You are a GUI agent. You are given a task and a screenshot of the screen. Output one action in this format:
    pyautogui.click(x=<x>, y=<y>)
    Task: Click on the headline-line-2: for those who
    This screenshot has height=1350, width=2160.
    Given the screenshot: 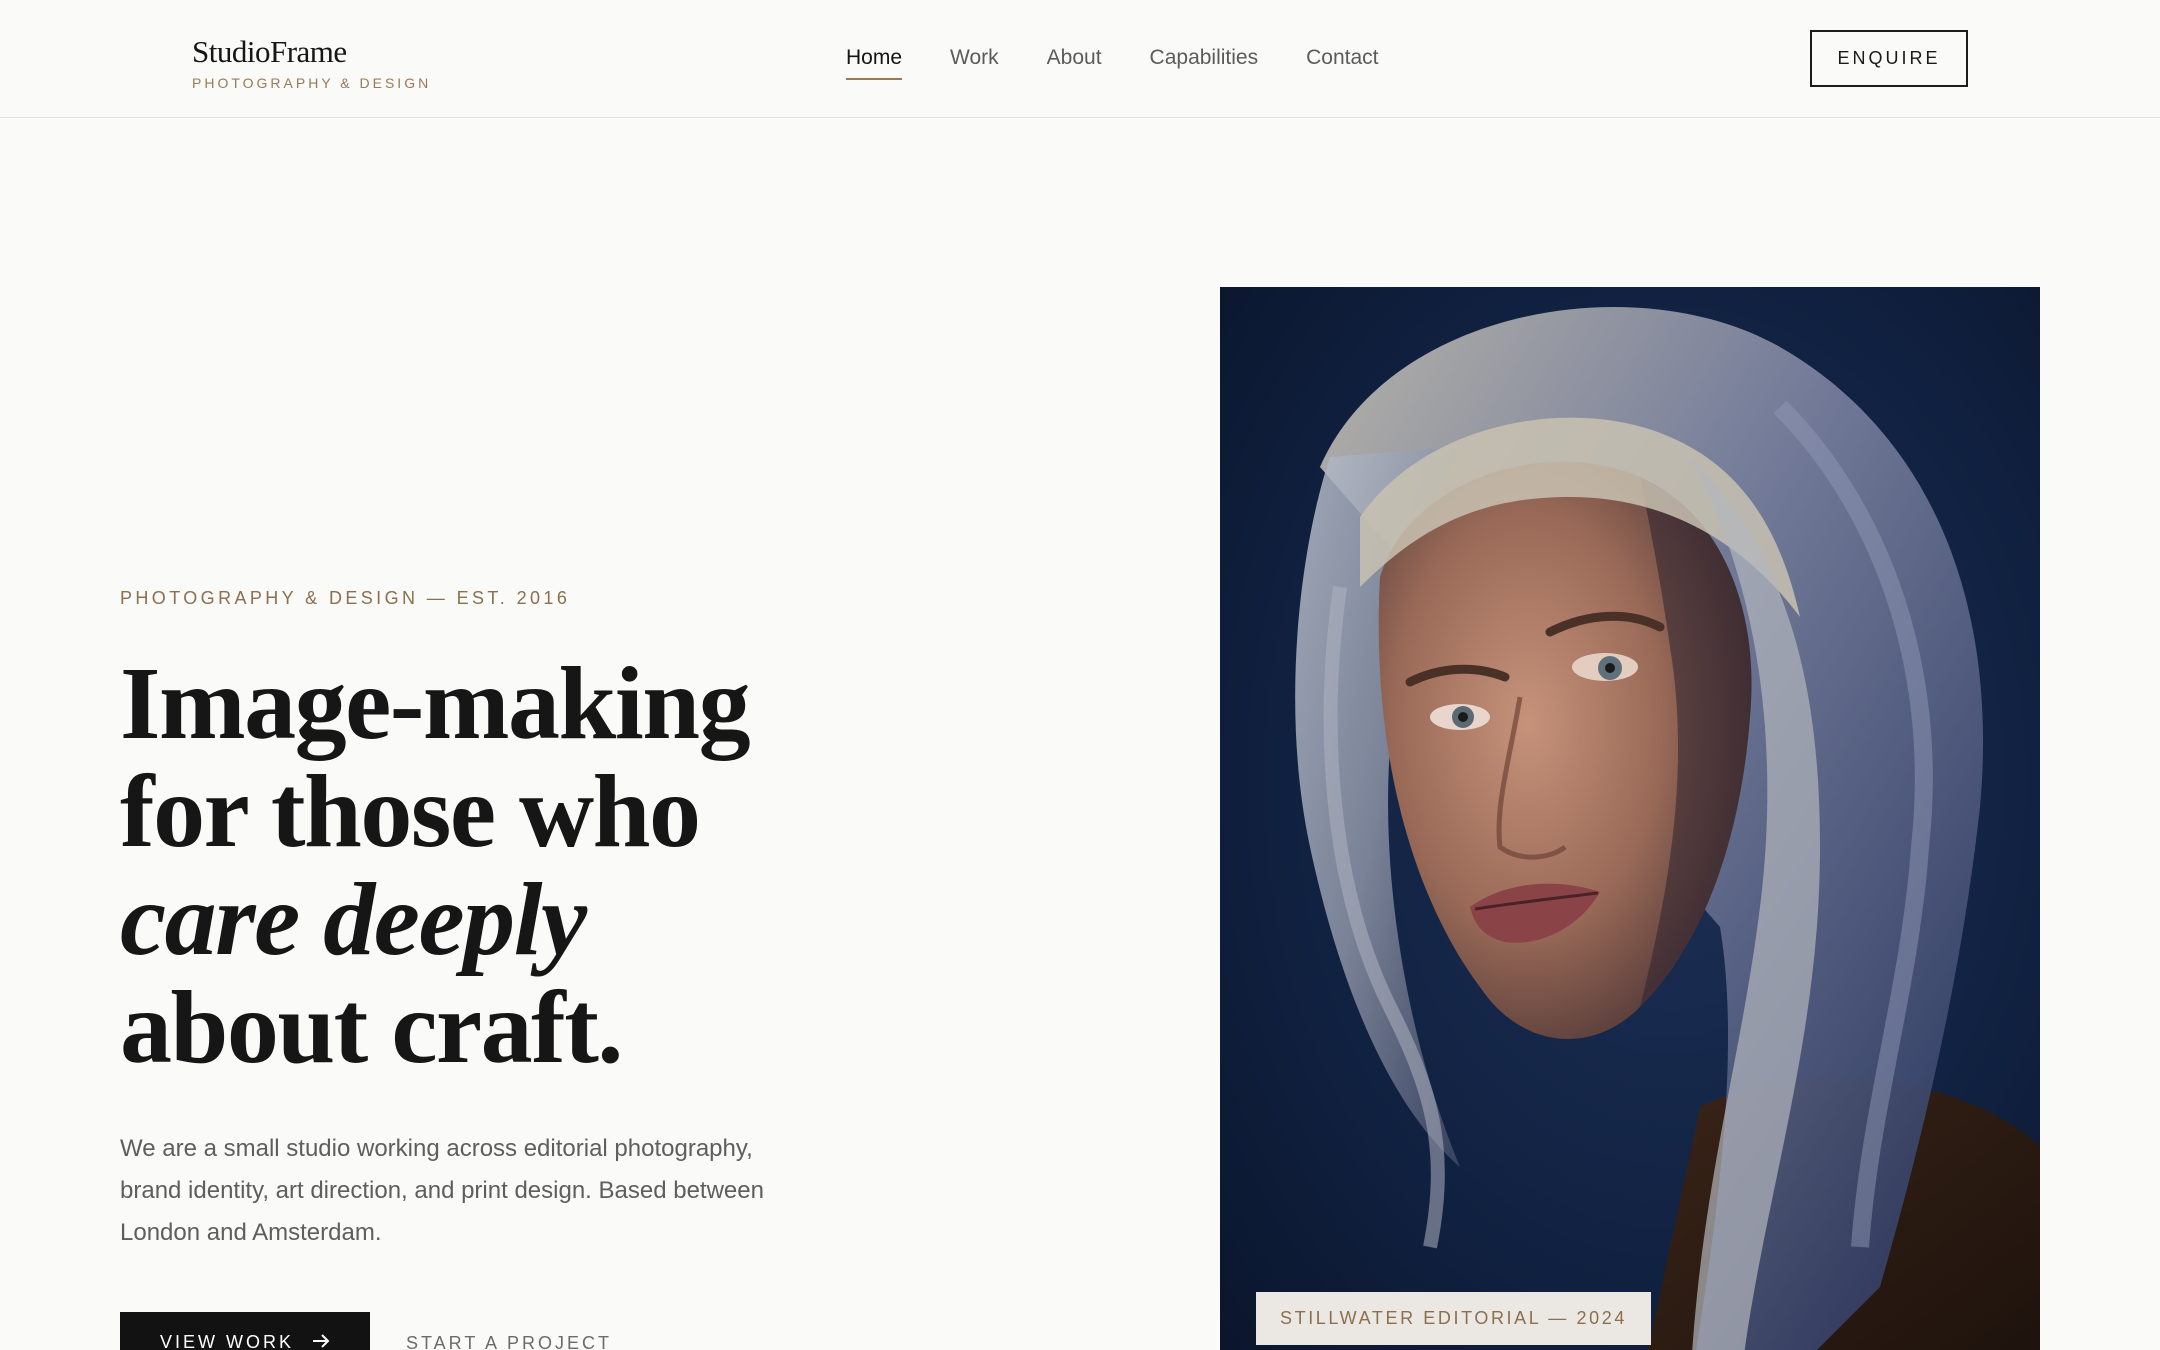 What is the action you would take?
    pyautogui.click(x=410, y=811)
    